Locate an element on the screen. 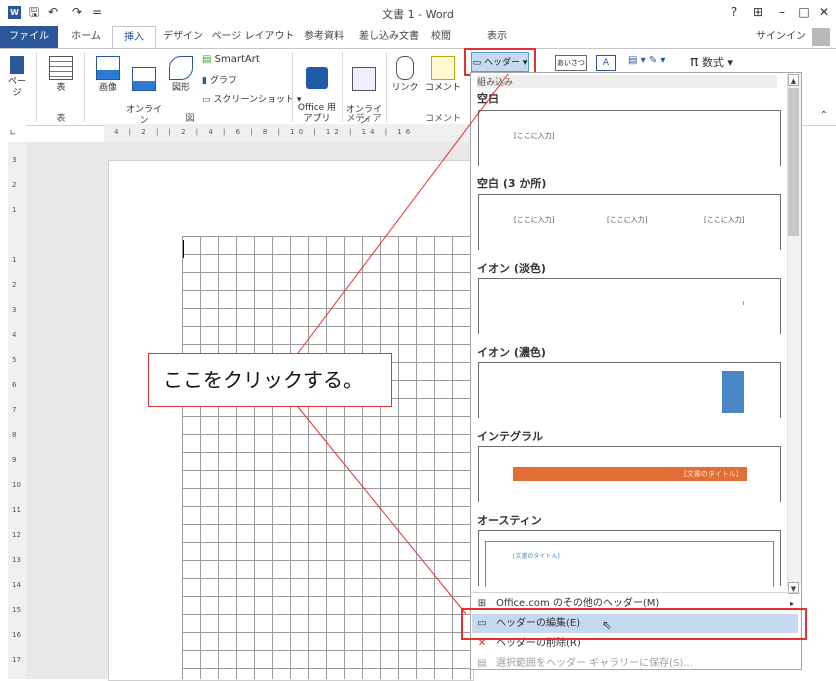  callout-line-to-header-button is located at coordinates (403, 213).